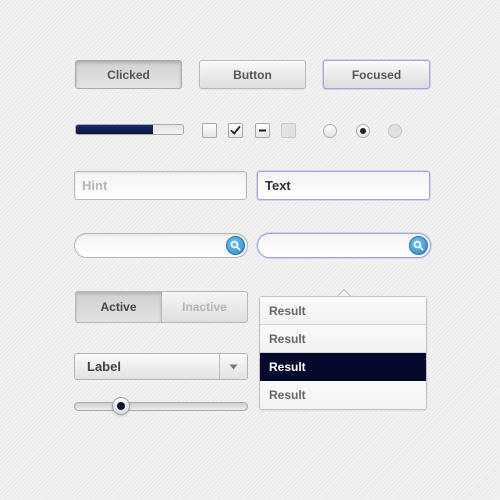  I want to click on checkbox-checked, so click(235, 130).